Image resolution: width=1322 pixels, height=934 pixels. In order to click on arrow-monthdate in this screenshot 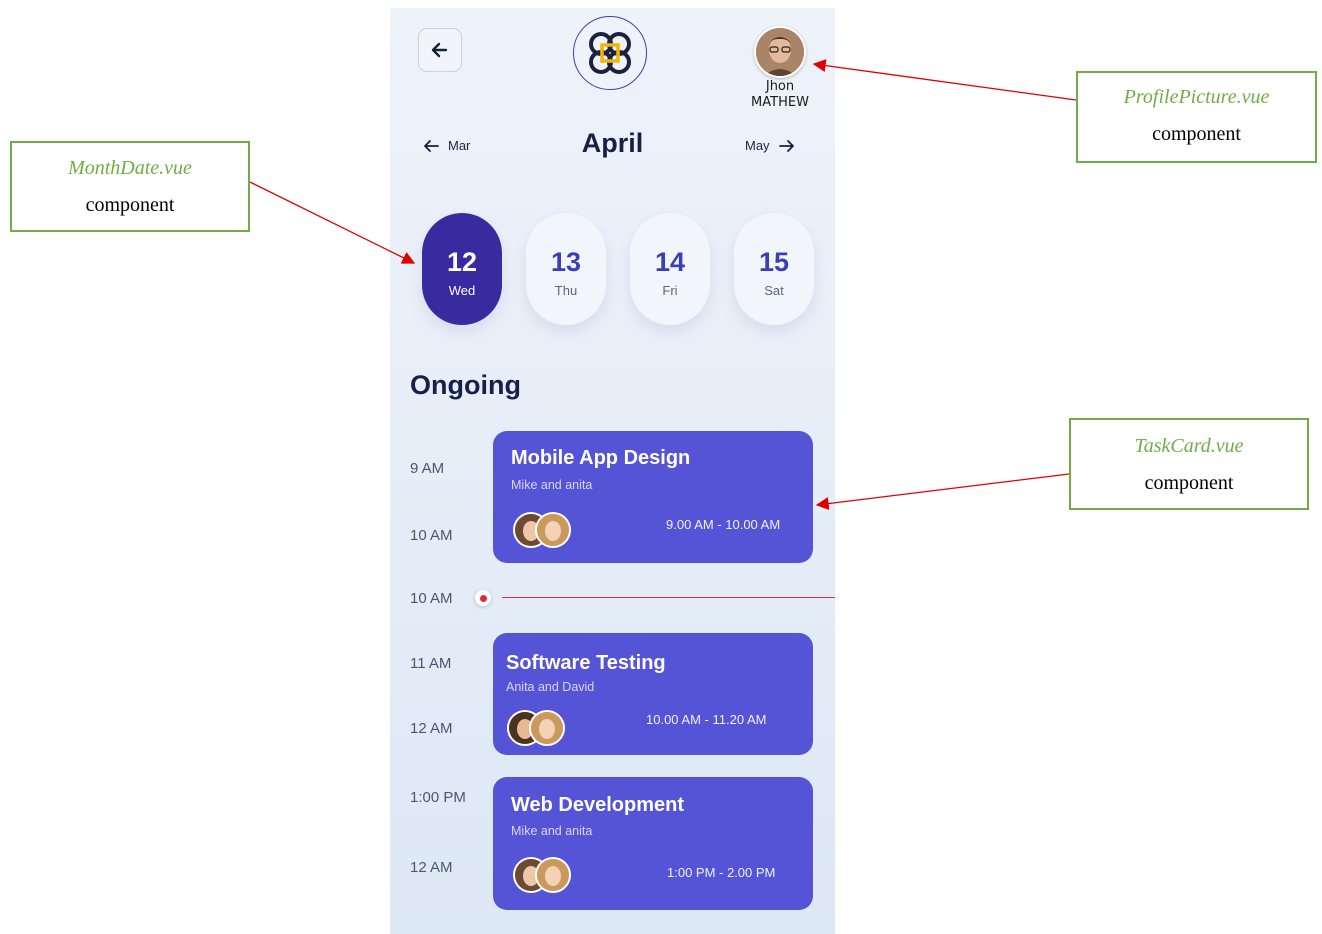, I will do `click(332, 222)`.